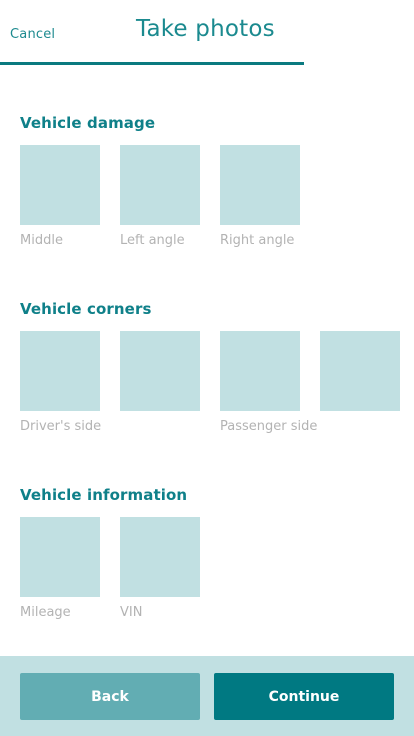 The image size is (414, 736). What do you see at coordinates (160, 557) in the screenshot?
I see `photo-tile-vin` at bounding box center [160, 557].